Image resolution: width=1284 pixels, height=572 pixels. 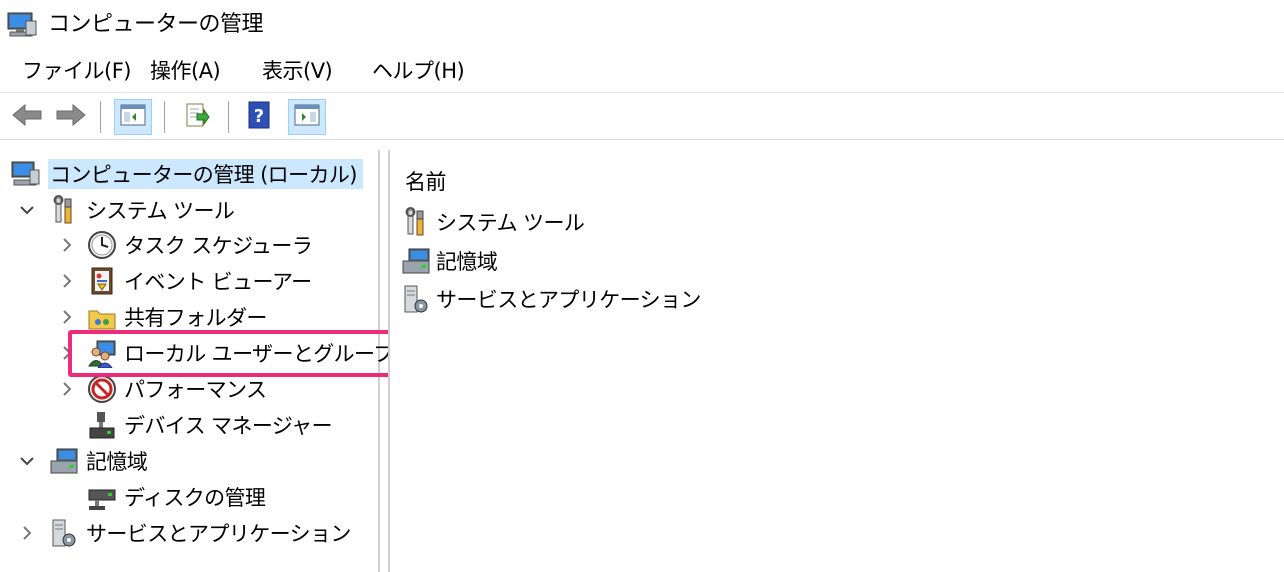 I want to click on tree-item-label: サービスとアプリケーション, so click(x=218, y=534).